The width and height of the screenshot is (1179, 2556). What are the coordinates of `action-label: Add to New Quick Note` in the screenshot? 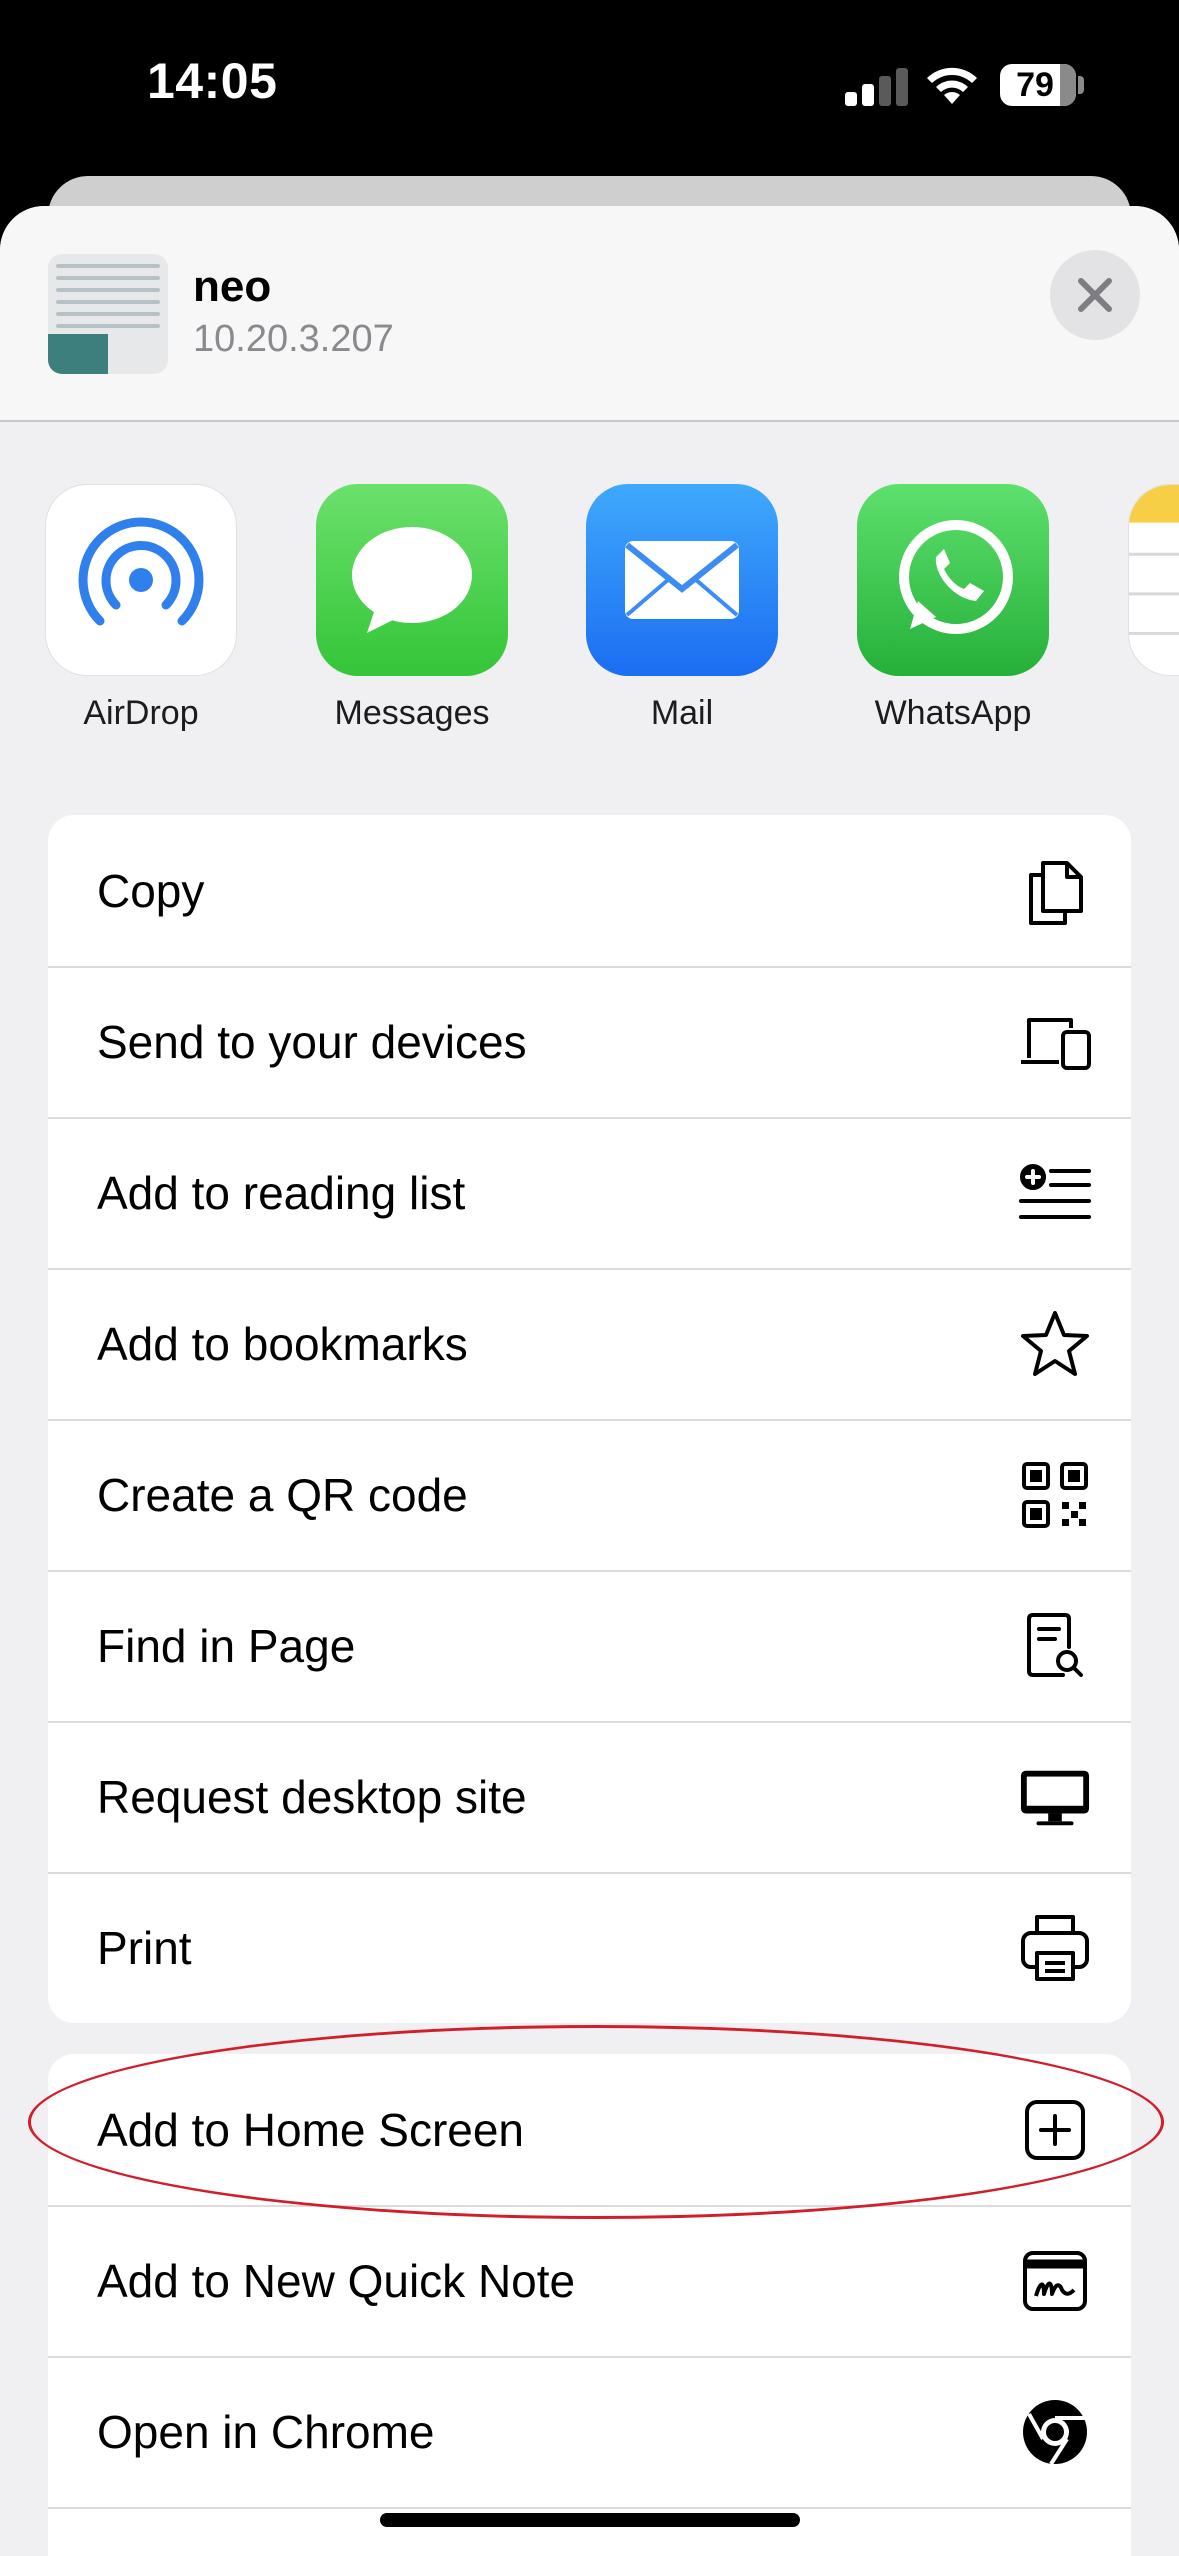 It's located at (336, 2280).